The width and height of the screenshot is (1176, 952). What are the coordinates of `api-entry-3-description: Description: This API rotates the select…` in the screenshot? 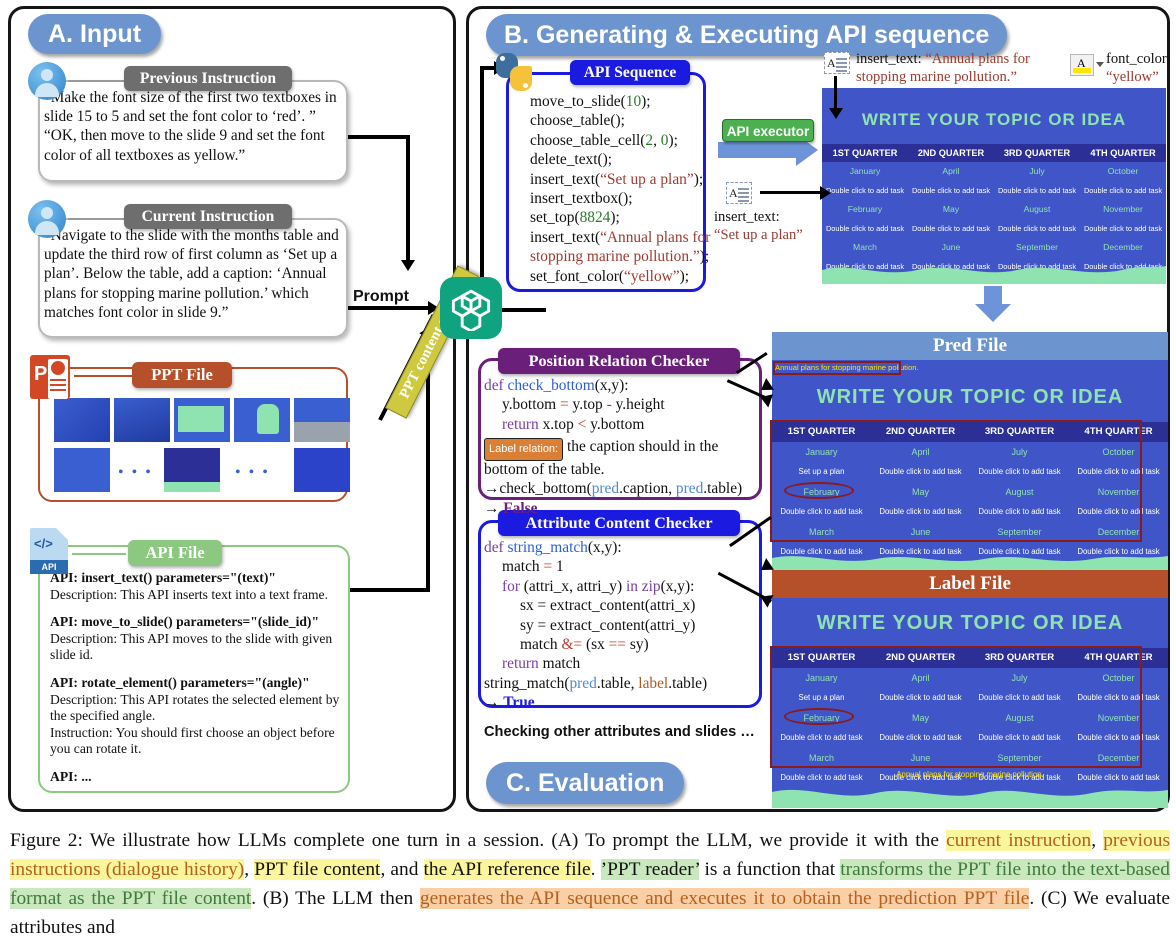 It's located at (195, 724).